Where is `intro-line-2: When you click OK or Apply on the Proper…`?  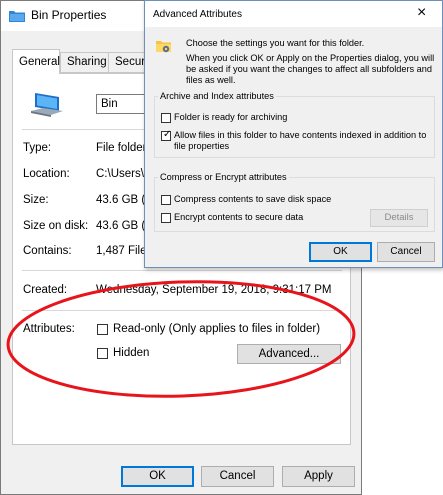 intro-line-2: When you click OK or Apply on the Proper… is located at coordinates (310, 69).